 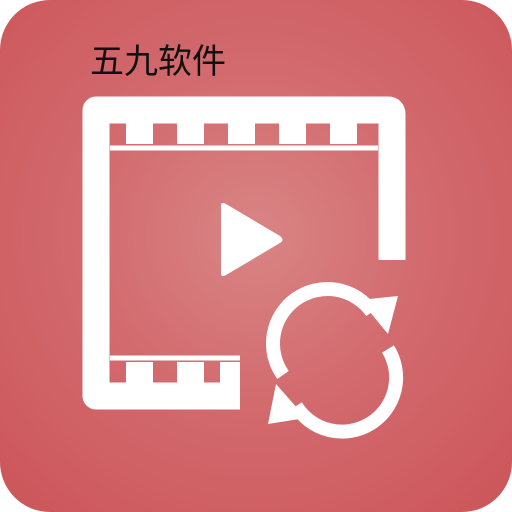 I want to click on refresh-icon, so click(x=335, y=360).